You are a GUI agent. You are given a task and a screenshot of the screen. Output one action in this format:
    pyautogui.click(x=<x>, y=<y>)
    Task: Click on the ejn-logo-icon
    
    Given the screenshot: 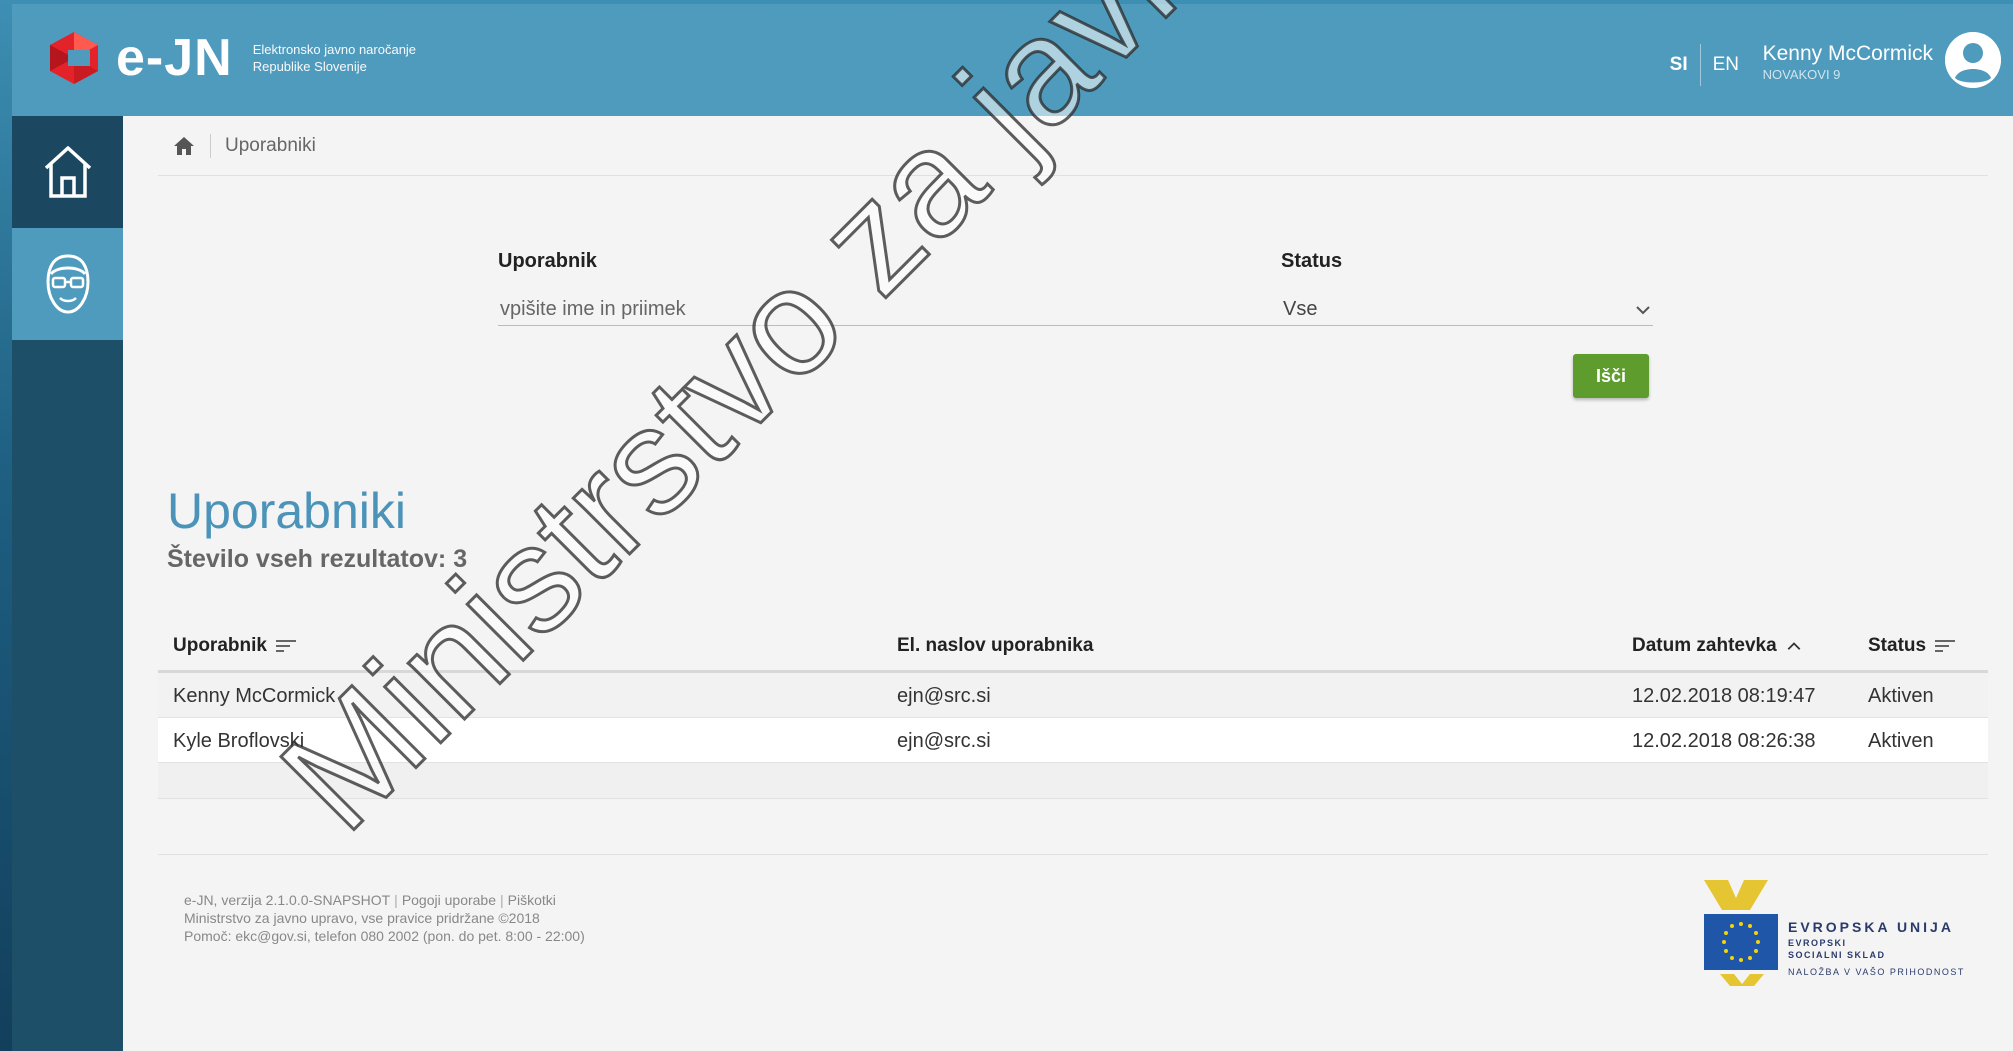 What is the action you would take?
    pyautogui.click(x=74, y=58)
    